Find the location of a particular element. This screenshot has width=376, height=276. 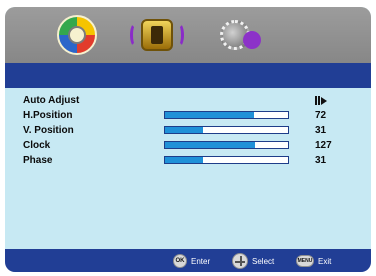

menu-item-label: H.Position is located at coordinates (48, 115).